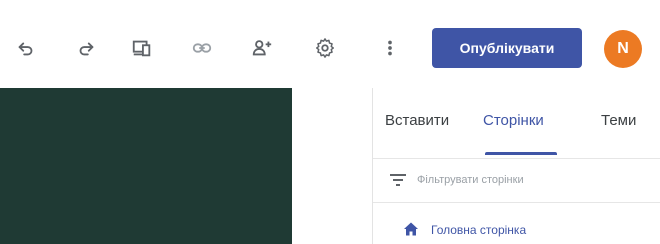 The height and width of the screenshot is (244, 660). What do you see at coordinates (618, 120) in the screenshot?
I see `tab-themes: Теми` at bounding box center [618, 120].